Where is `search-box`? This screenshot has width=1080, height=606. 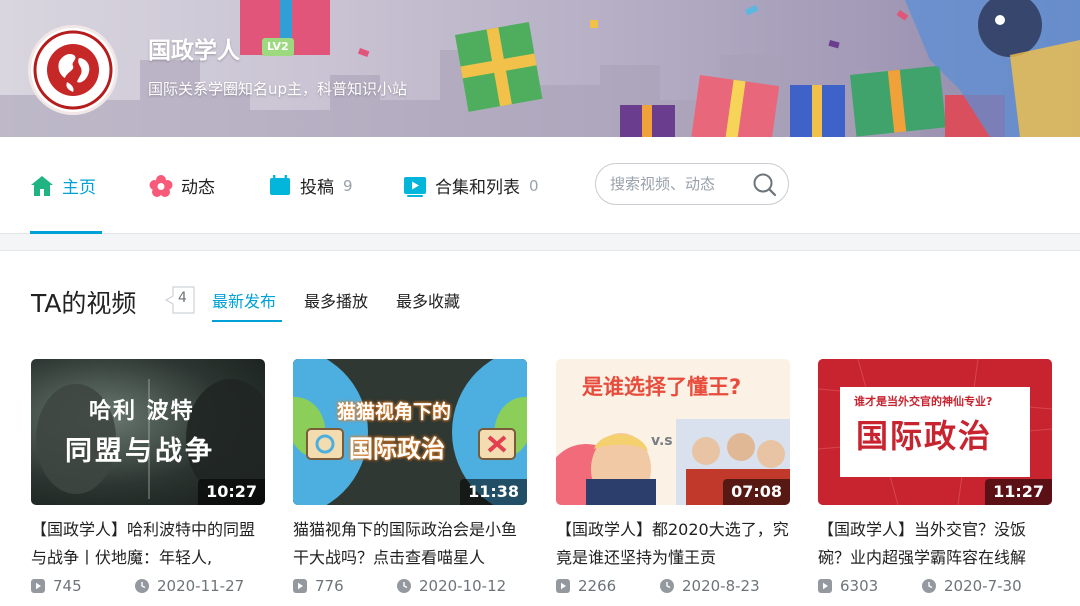 search-box is located at coordinates (692, 184).